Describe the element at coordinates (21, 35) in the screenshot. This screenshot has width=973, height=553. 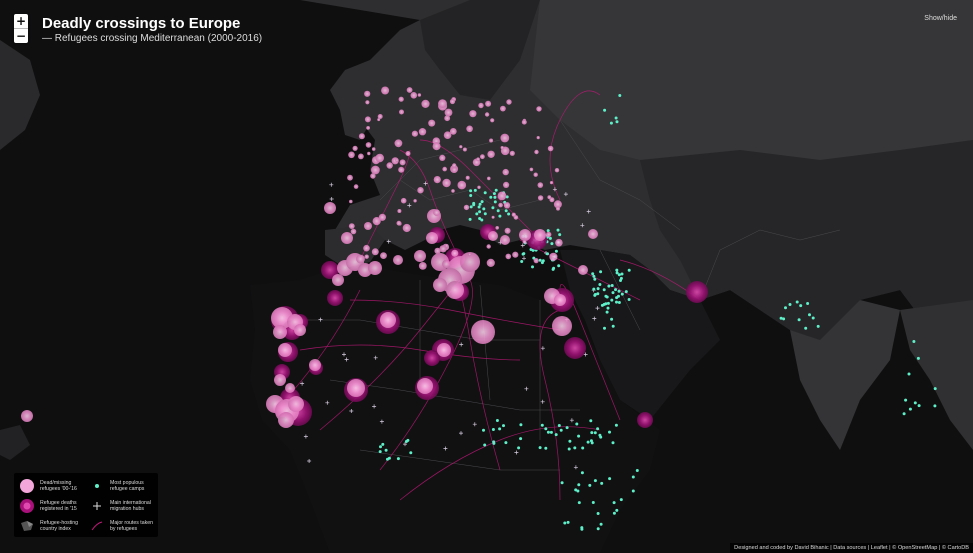
I see `zoom-out-button: −` at that location.